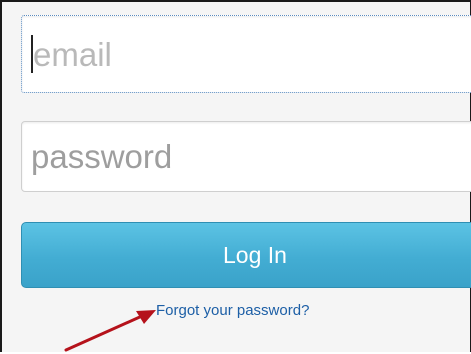 The image size is (471, 354). What do you see at coordinates (72, 54) in the screenshot?
I see `email-placeholder: email` at bounding box center [72, 54].